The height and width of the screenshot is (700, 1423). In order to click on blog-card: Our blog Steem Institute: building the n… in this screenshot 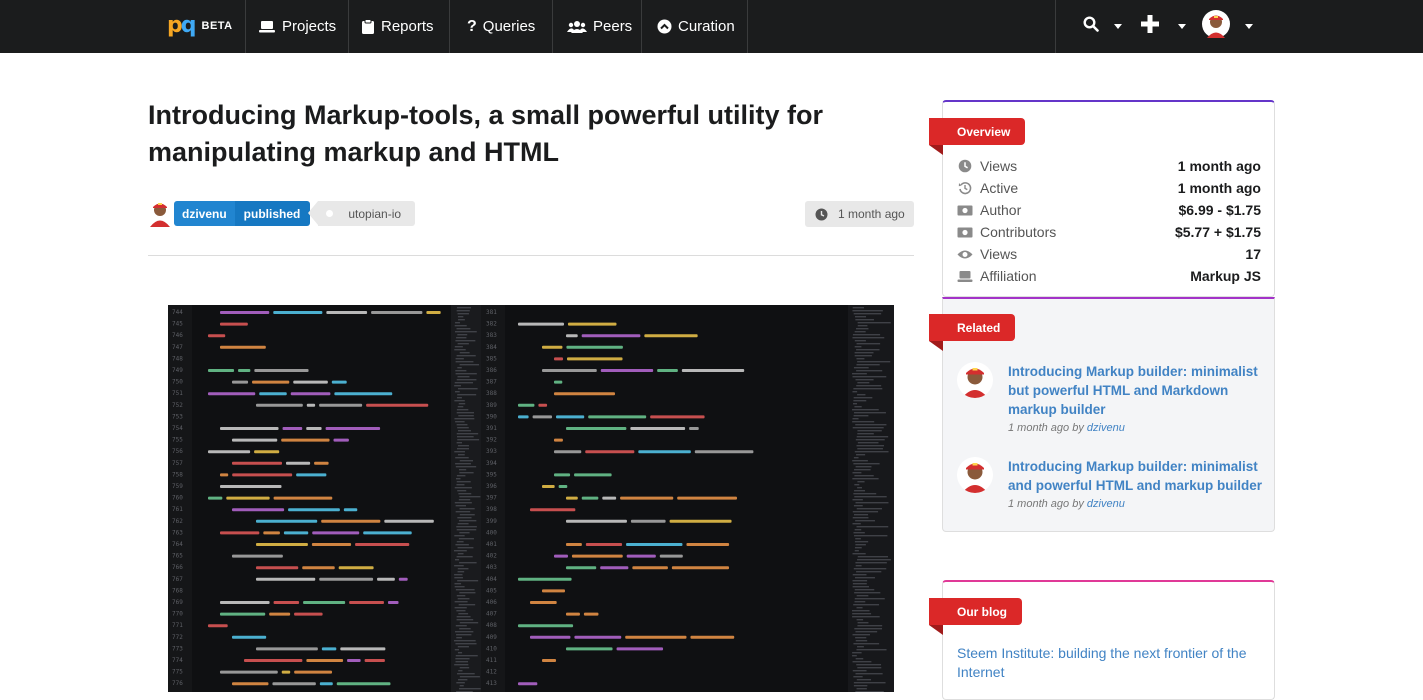, I will do `click(1102, 640)`.